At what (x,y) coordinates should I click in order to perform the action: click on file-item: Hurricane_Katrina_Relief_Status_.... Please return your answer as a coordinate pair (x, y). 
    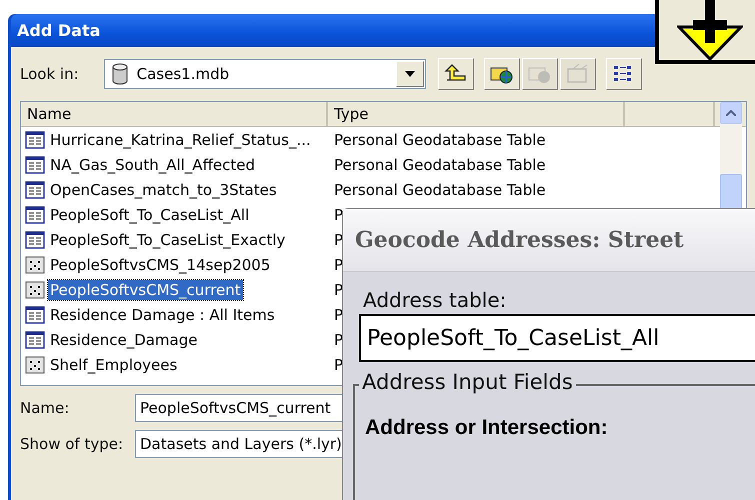
    Looking at the image, I should click on (180, 140).